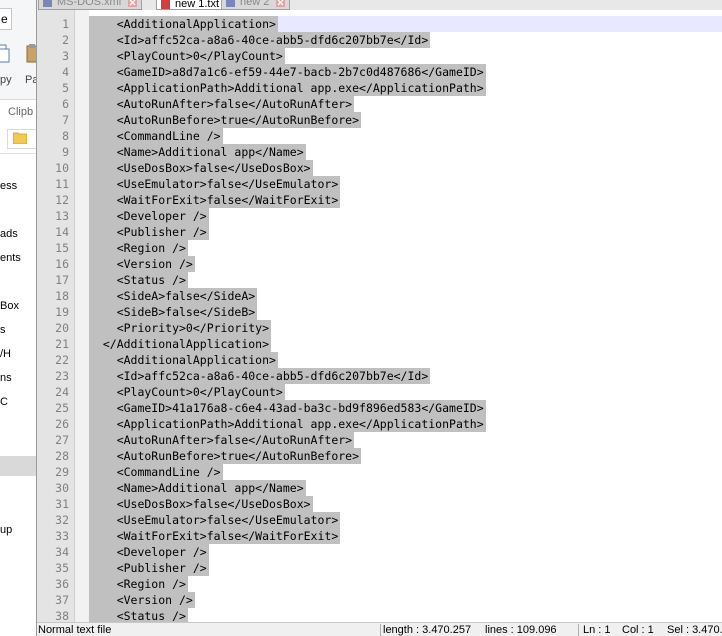  I want to click on line-number: 14, so click(62, 232).